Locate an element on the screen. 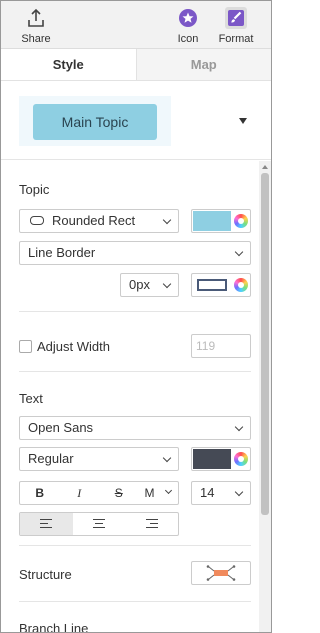 This screenshot has width=320, height=633. font-weight-select: Regular is located at coordinates (99, 459).